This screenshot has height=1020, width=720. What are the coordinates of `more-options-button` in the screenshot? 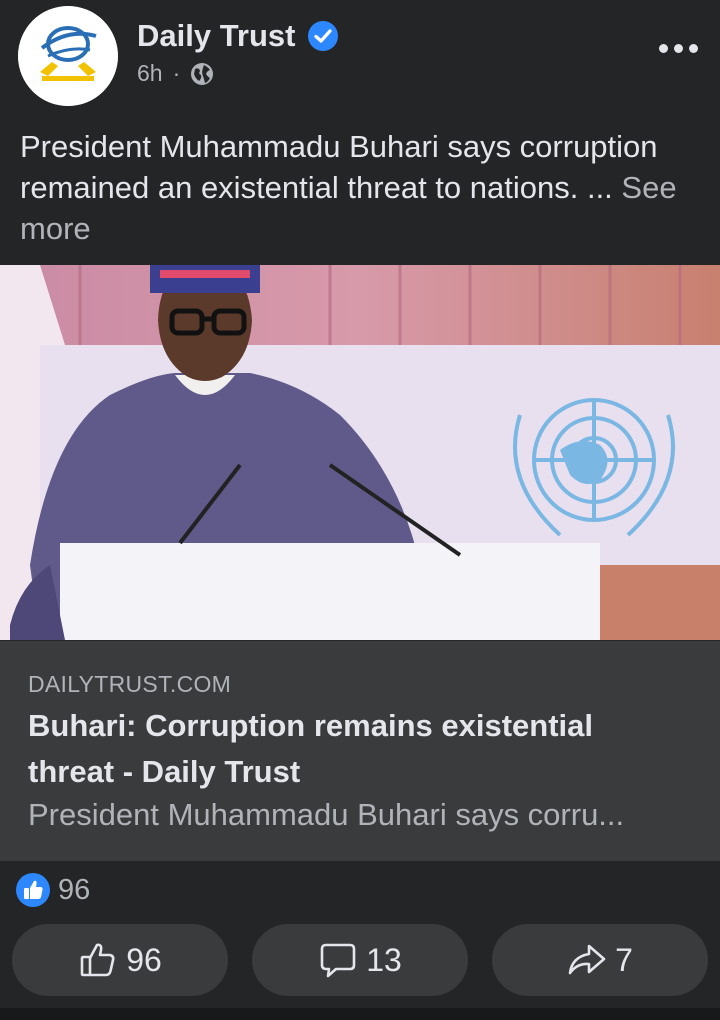 It's located at (678, 48).